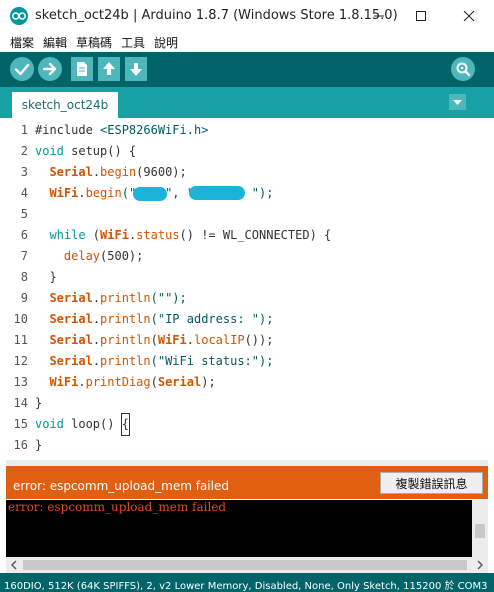 The height and width of the screenshot is (592, 494). I want to click on chevron-left-icon, so click(14, 565).